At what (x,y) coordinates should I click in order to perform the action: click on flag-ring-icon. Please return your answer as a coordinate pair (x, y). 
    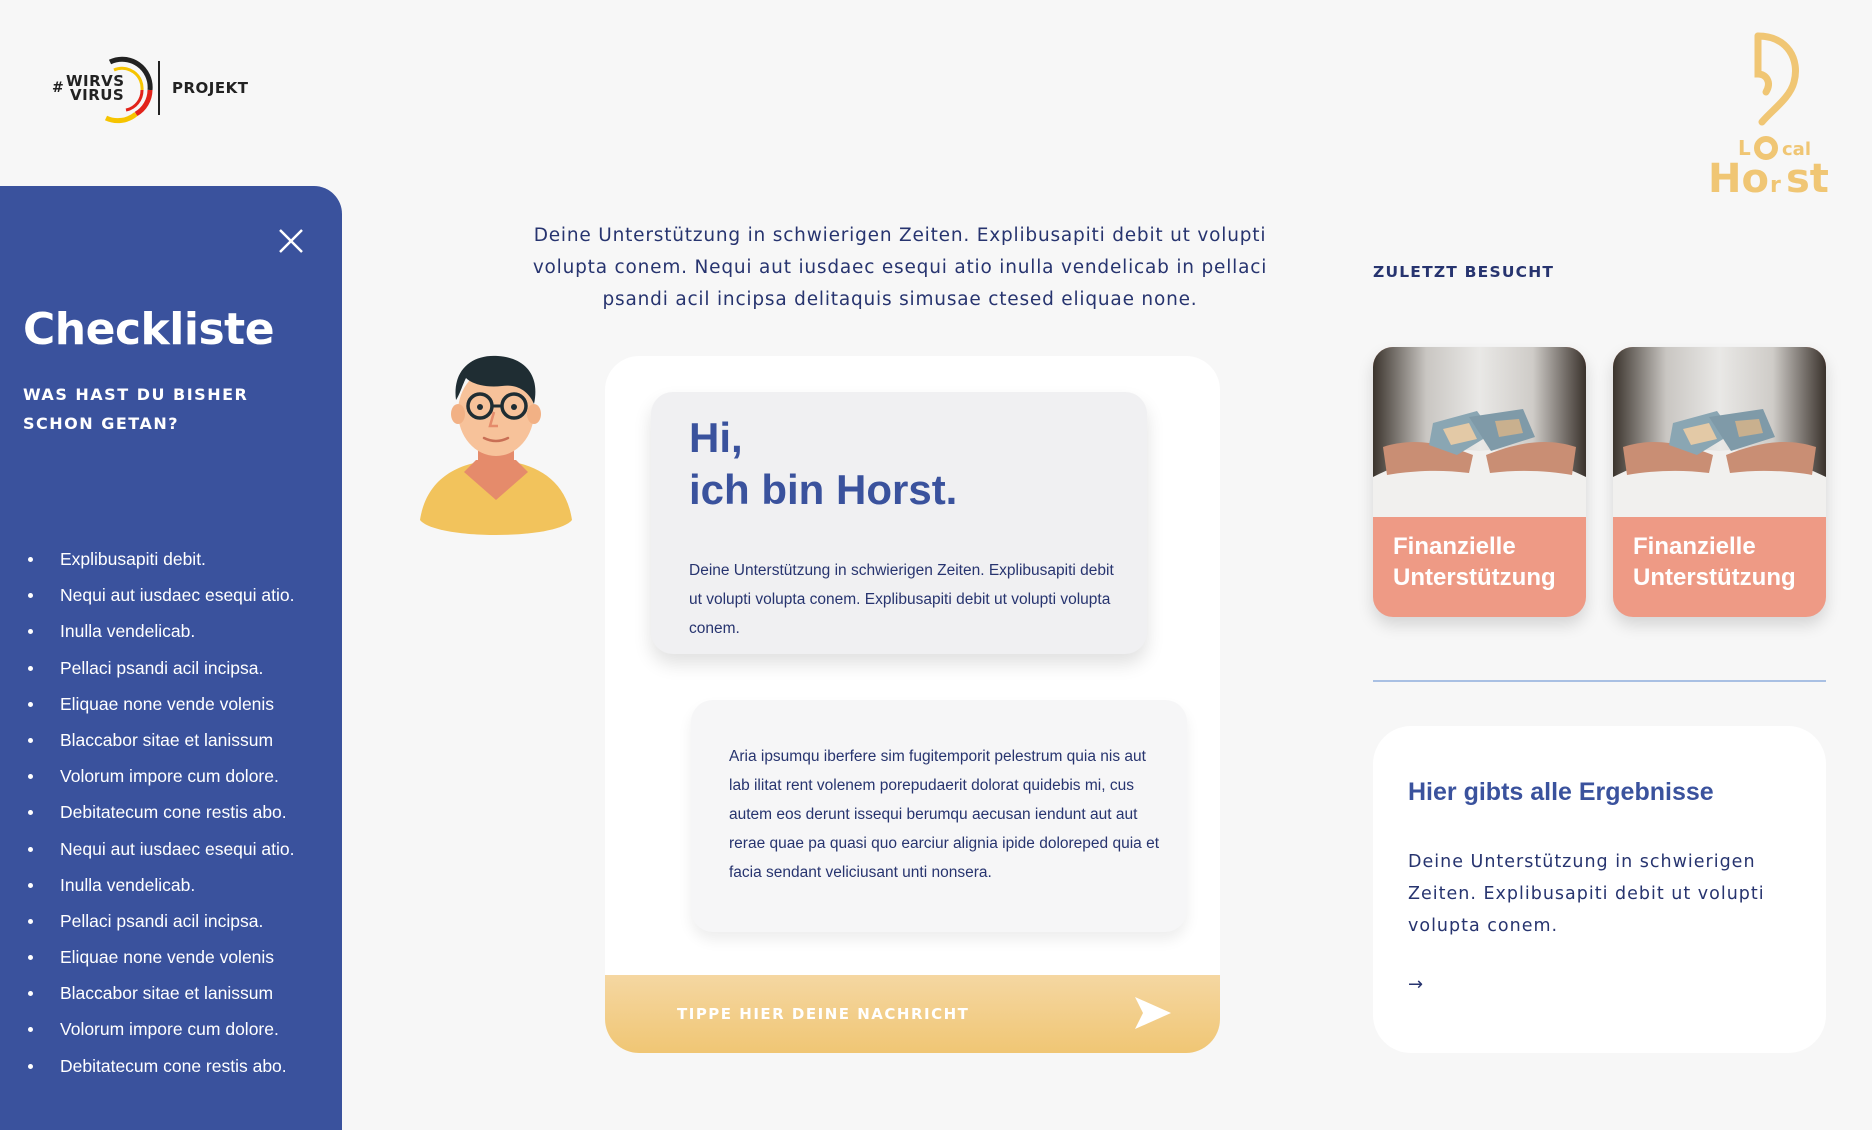
    Looking at the image, I should click on (128, 90).